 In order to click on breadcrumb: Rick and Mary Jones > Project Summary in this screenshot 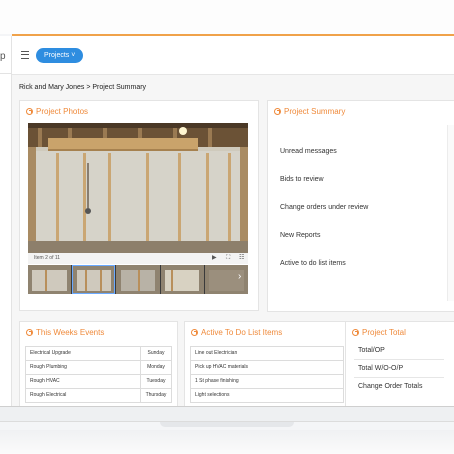, I will do `click(82, 87)`.